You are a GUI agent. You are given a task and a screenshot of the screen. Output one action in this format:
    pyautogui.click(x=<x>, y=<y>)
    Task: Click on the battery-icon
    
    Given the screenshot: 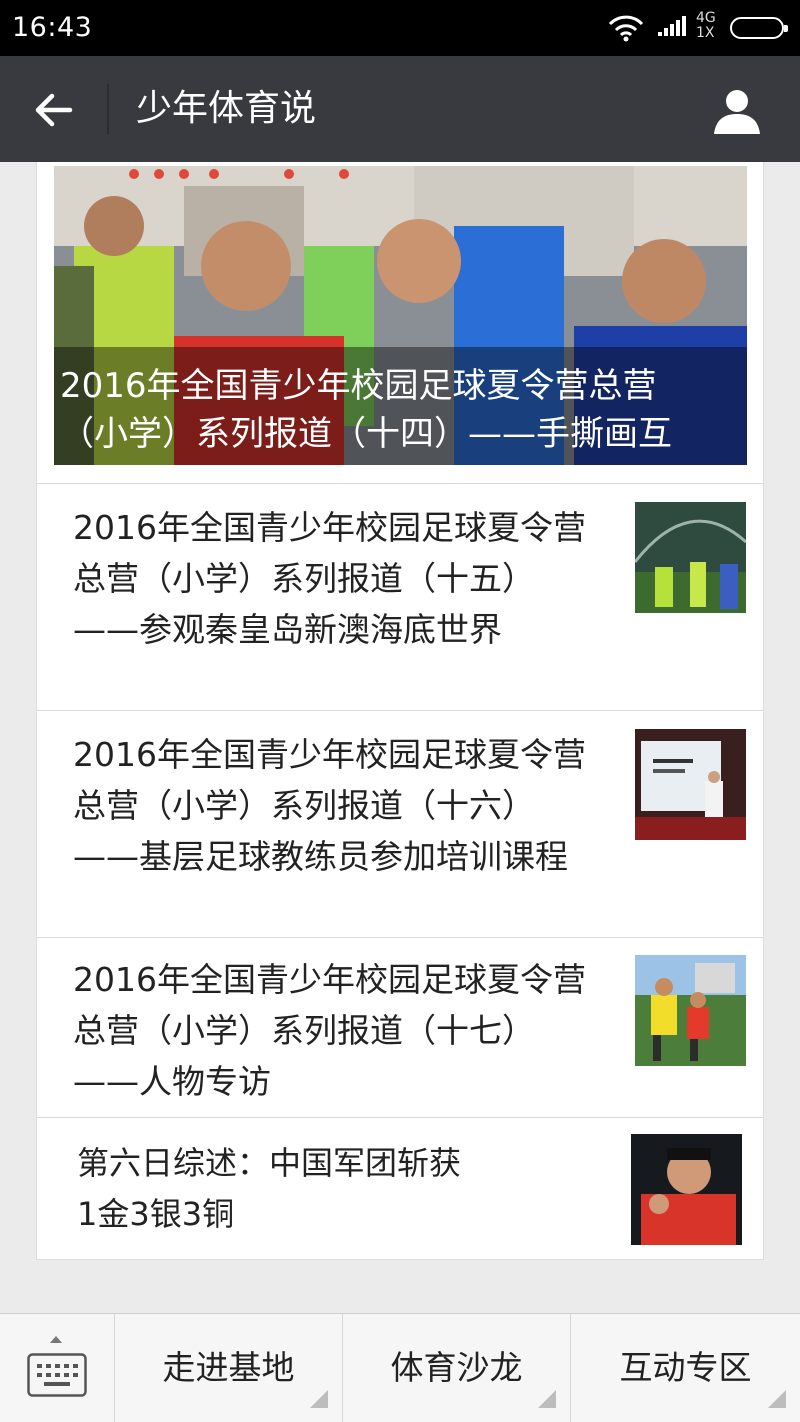 What is the action you would take?
    pyautogui.click(x=759, y=28)
    